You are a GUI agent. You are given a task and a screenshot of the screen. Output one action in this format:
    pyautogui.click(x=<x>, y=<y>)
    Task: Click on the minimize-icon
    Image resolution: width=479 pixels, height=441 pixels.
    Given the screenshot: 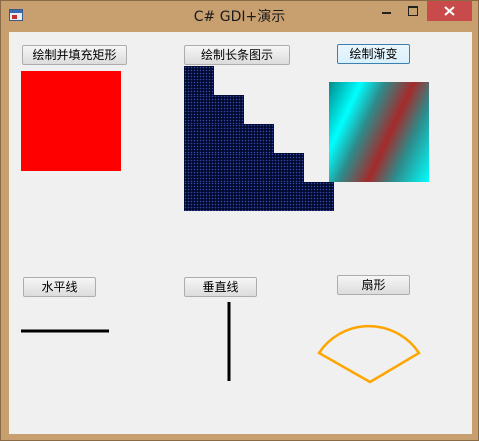 What is the action you would take?
    pyautogui.click(x=386, y=11)
    